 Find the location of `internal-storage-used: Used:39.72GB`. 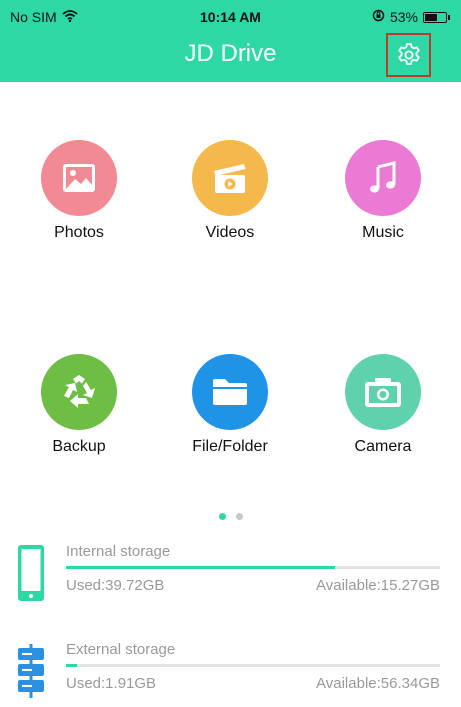

internal-storage-used: Used:39.72GB is located at coordinates (115, 585).